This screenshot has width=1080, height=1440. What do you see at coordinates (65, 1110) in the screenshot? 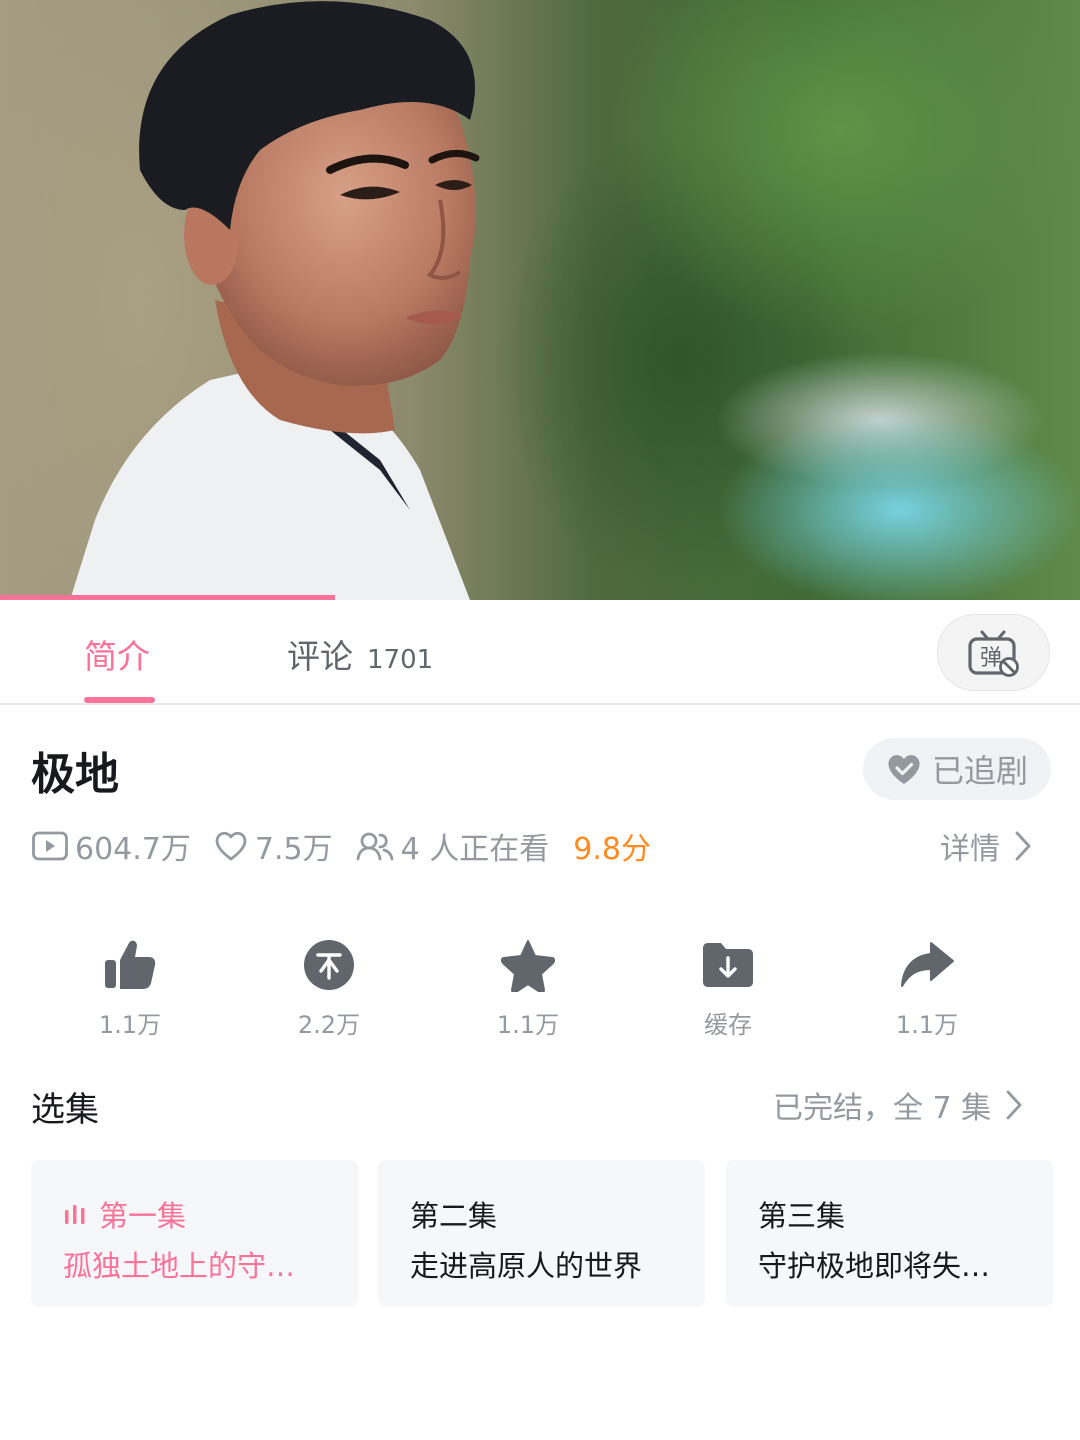
I see `episodes-section-title: 选集` at bounding box center [65, 1110].